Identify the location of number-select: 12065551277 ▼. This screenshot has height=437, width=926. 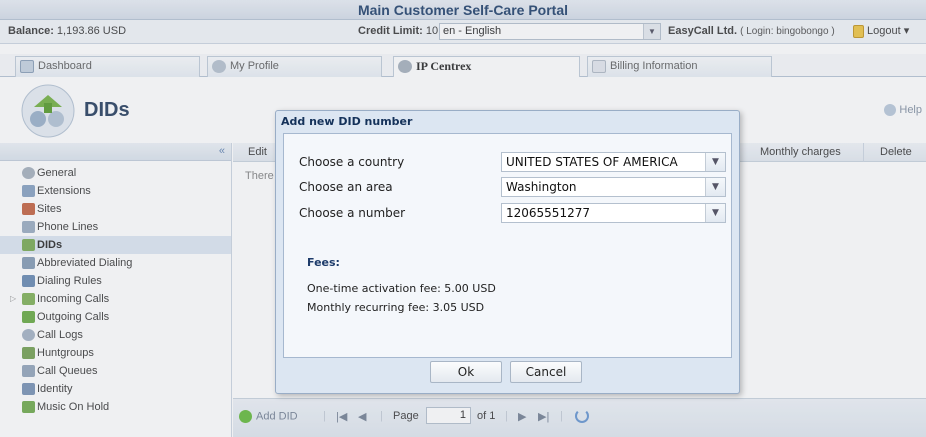
(613, 213).